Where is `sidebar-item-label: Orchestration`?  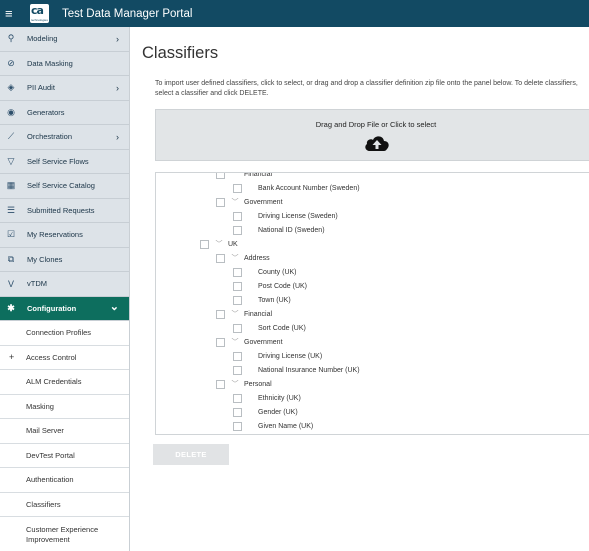
sidebar-item-label: Orchestration is located at coordinates (50, 137).